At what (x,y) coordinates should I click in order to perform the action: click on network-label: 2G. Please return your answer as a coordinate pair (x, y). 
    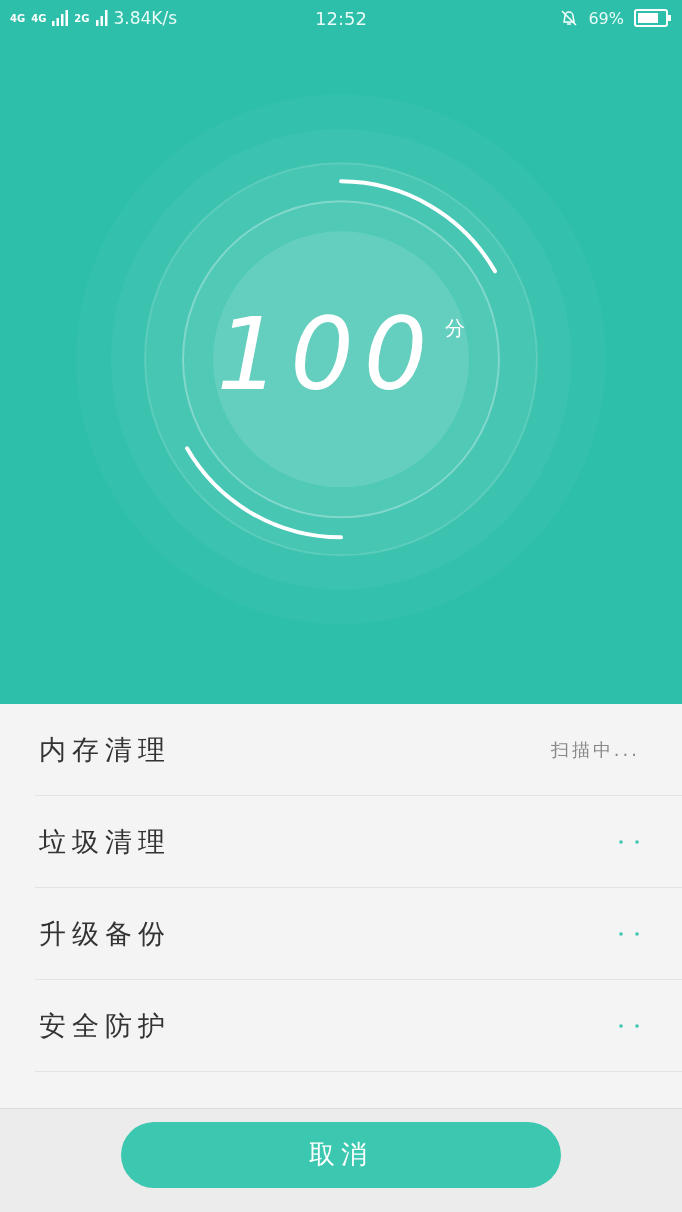
    Looking at the image, I should click on (82, 18).